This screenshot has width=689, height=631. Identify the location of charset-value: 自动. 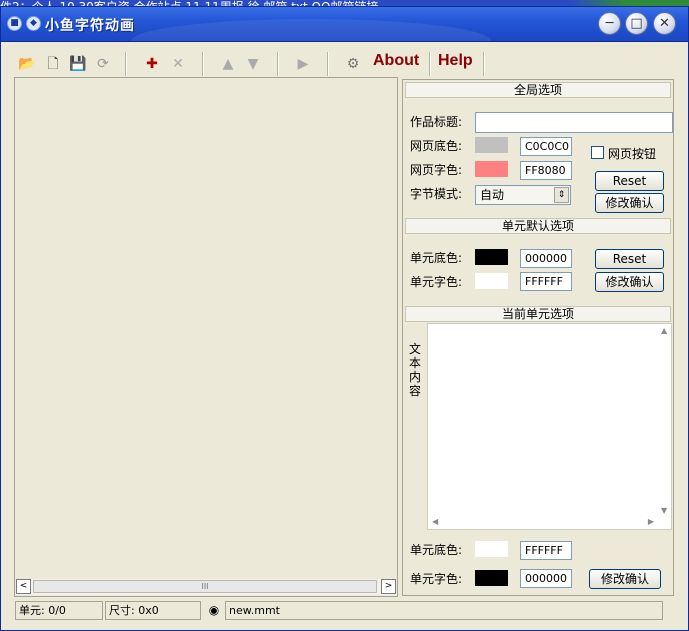
(492, 195).